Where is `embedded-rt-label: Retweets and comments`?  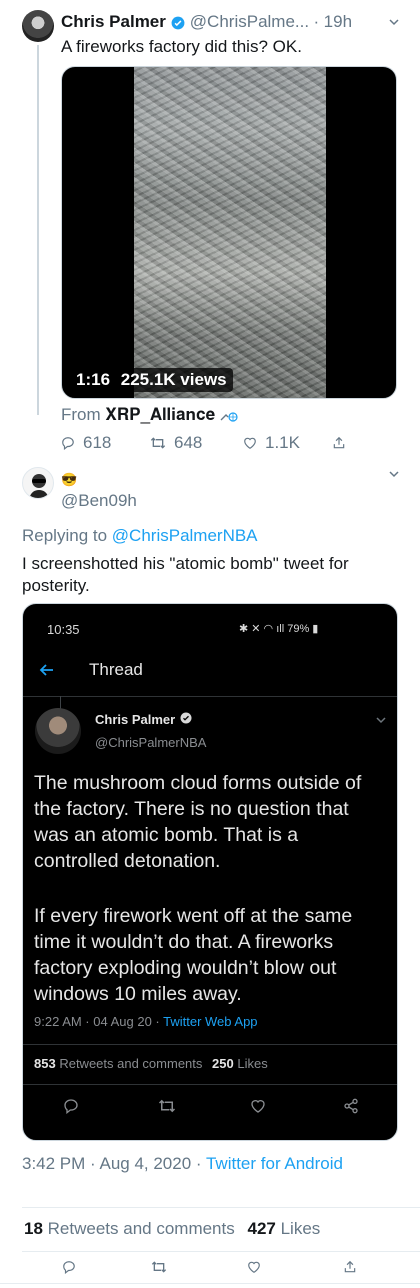
embedded-rt-label: Retweets and comments is located at coordinates (131, 1063).